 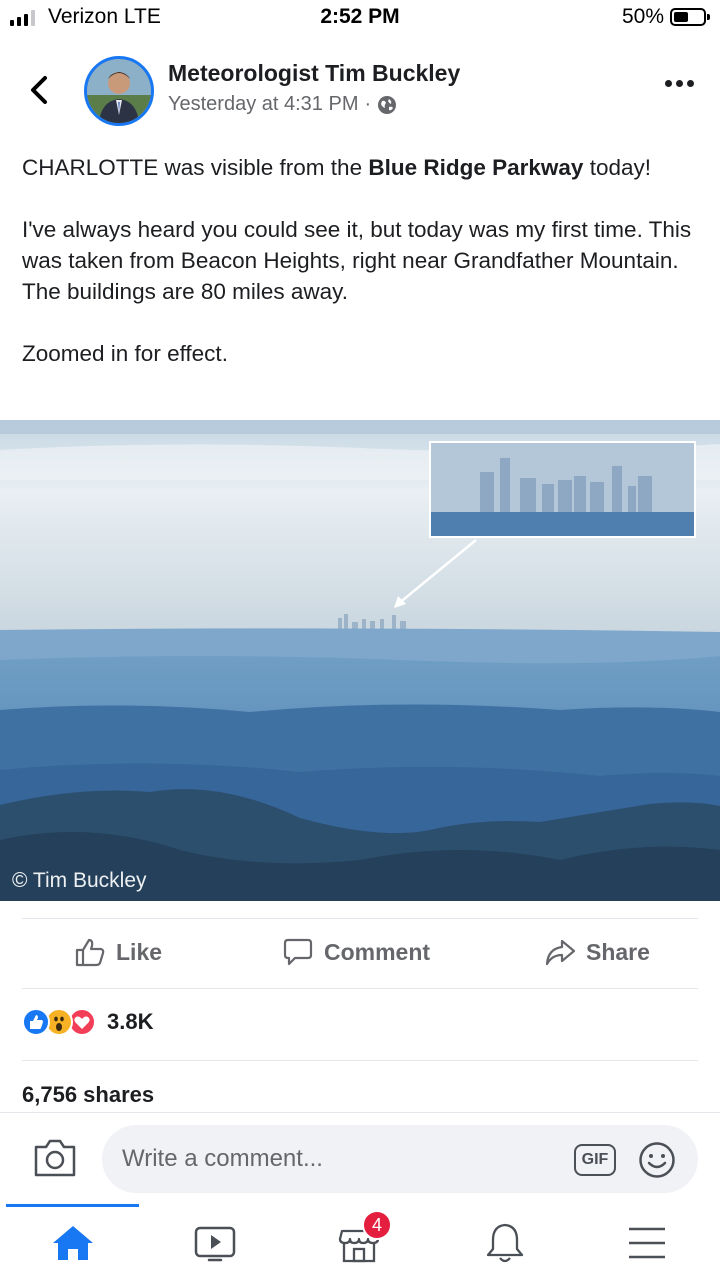 What do you see at coordinates (72, 1205) in the screenshot?
I see `active-tab-indicator` at bounding box center [72, 1205].